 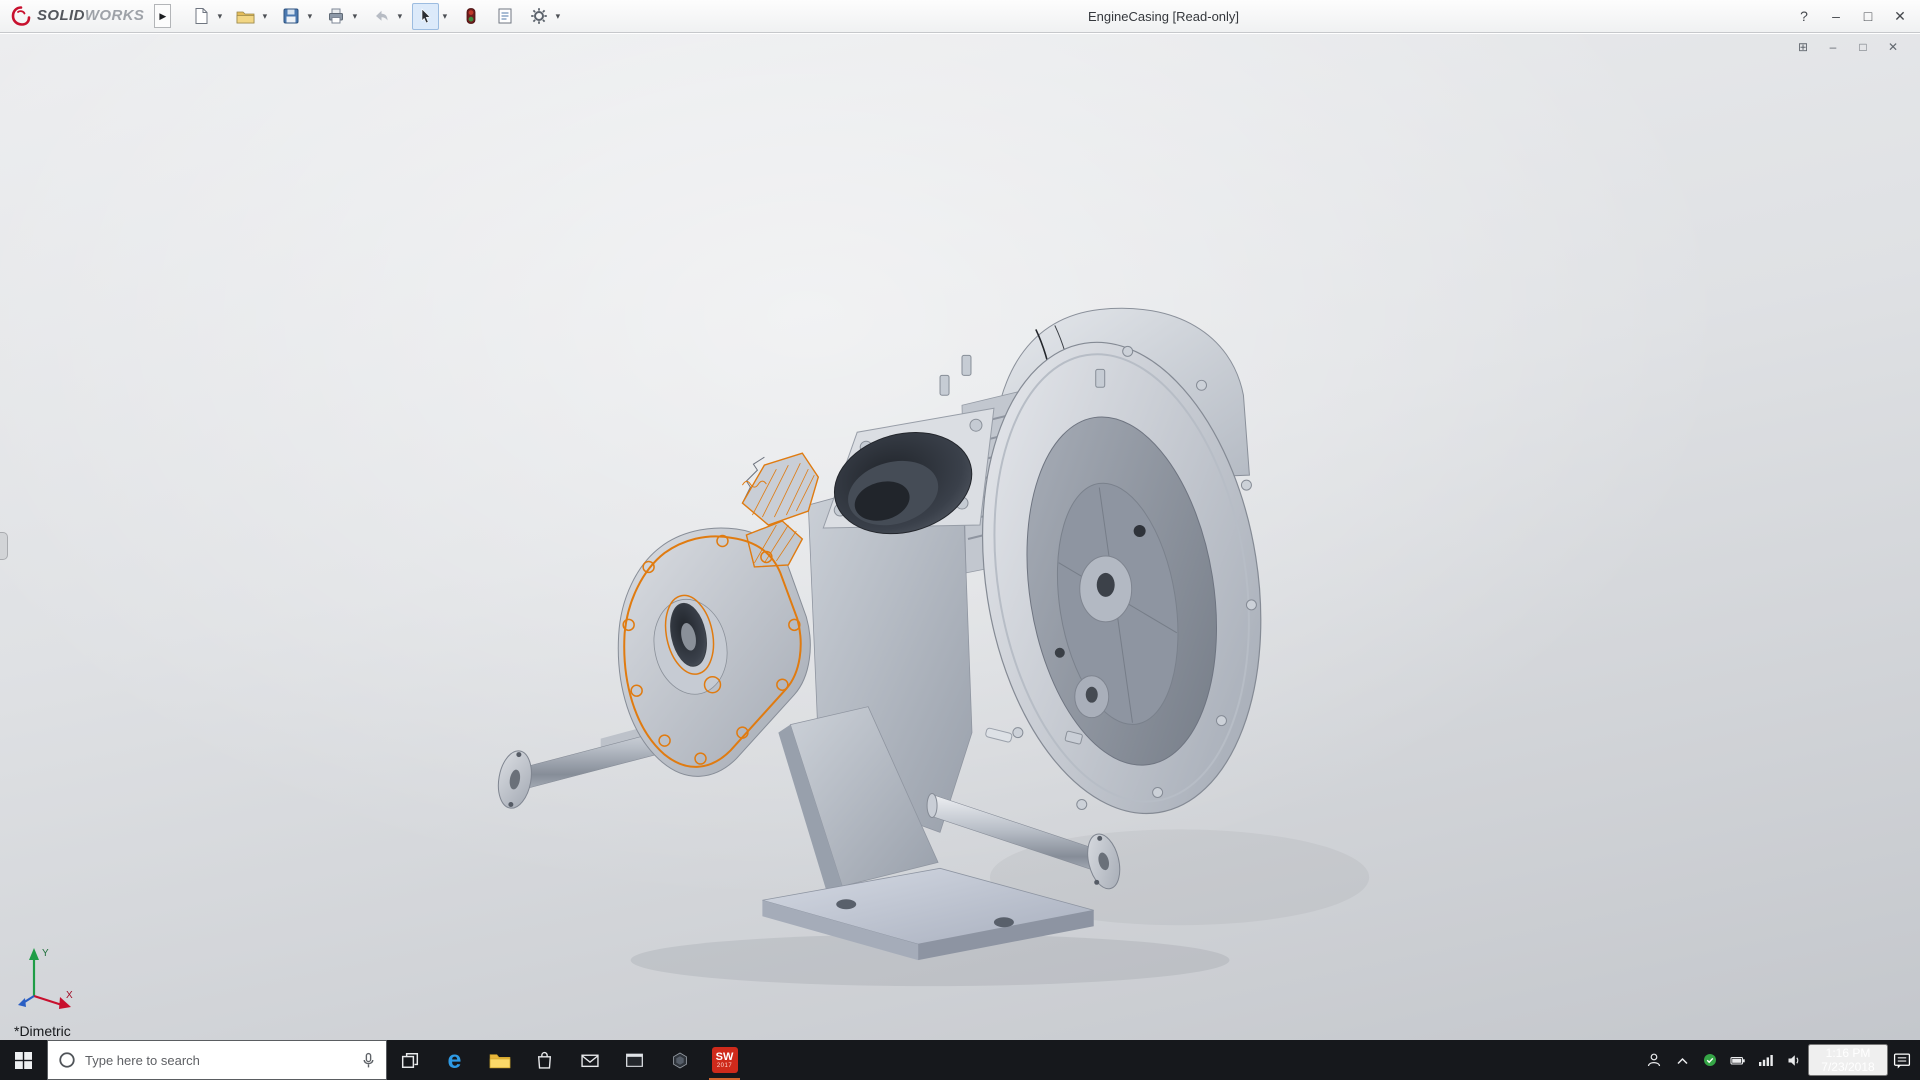 I want to click on taskbar-search, so click(x=217, y=1060).